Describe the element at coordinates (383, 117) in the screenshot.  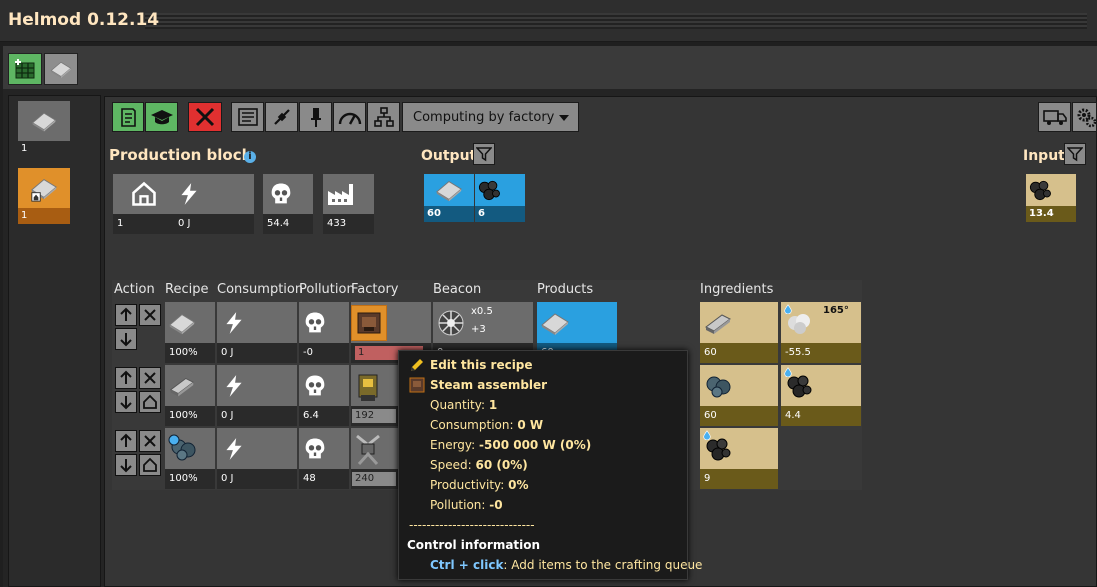
I see `hierarchy-button` at that location.